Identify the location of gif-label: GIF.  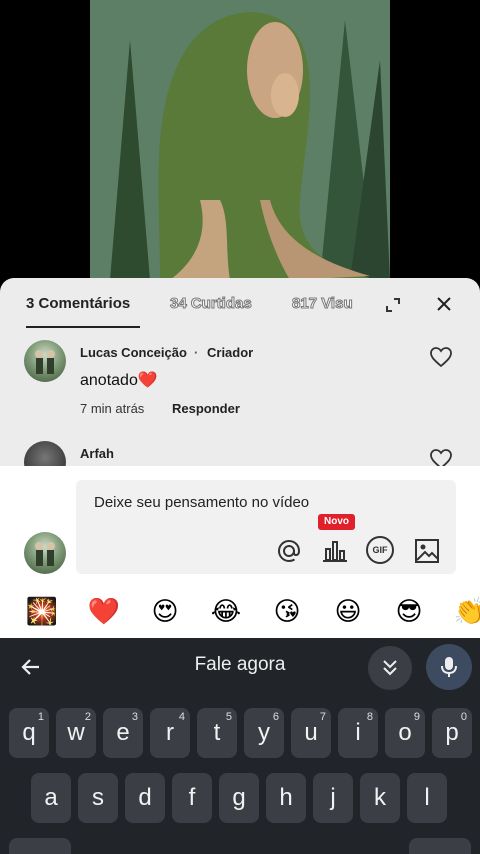
(380, 550).